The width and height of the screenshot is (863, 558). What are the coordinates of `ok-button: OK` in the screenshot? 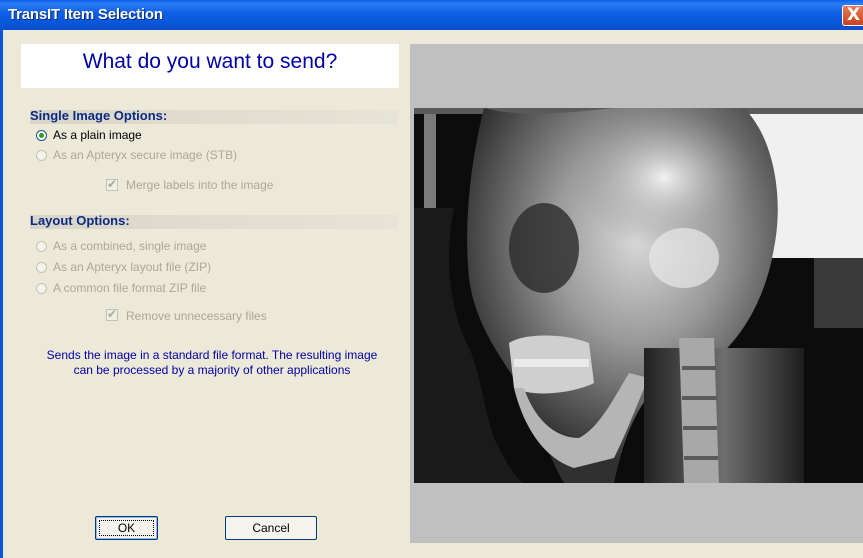 It's located at (126, 528).